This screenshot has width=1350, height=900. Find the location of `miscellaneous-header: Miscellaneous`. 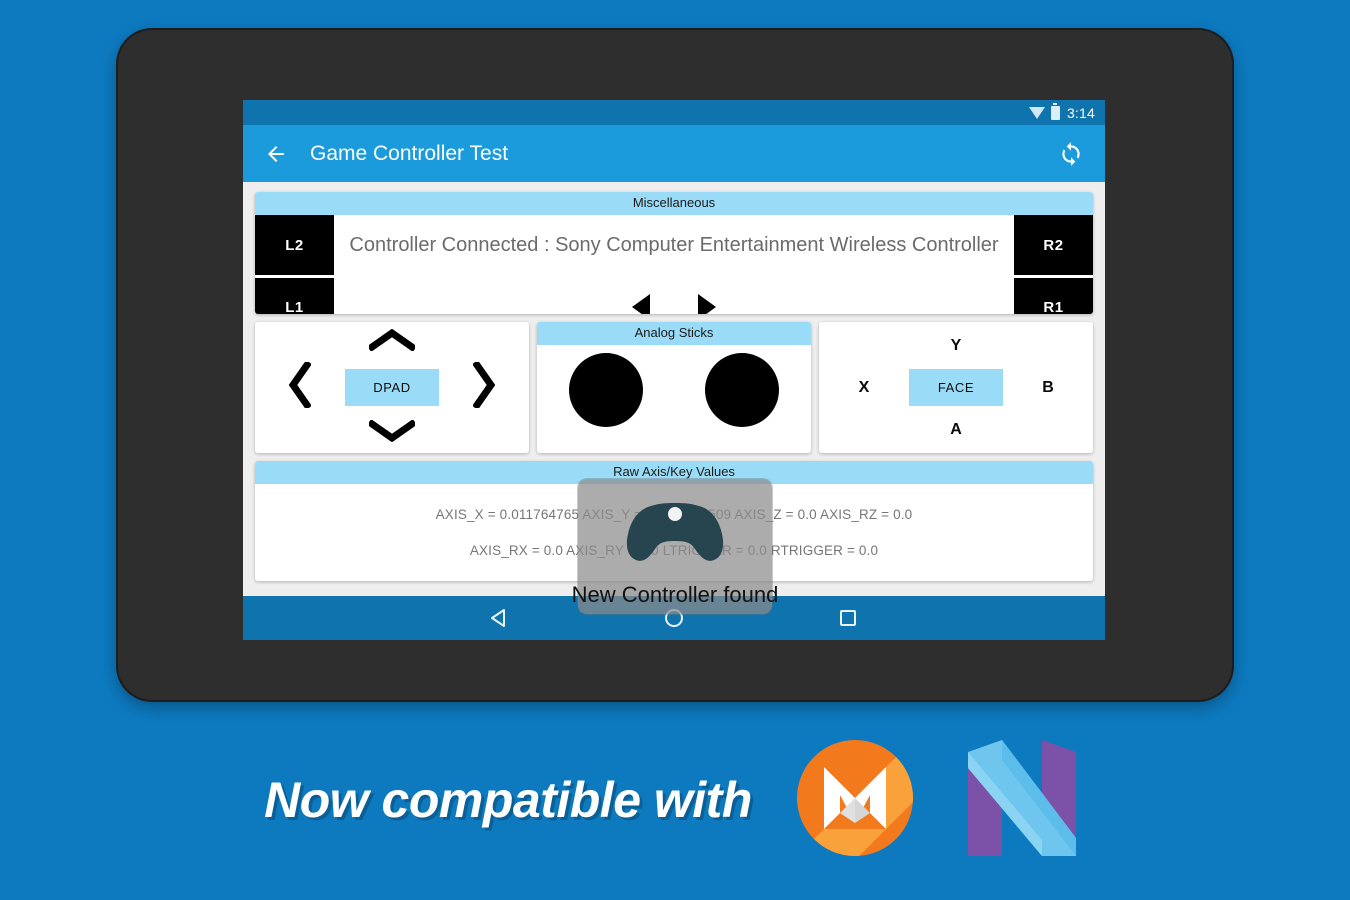

miscellaneous-header: Miscellaneous is located at coordinates (674, 204).